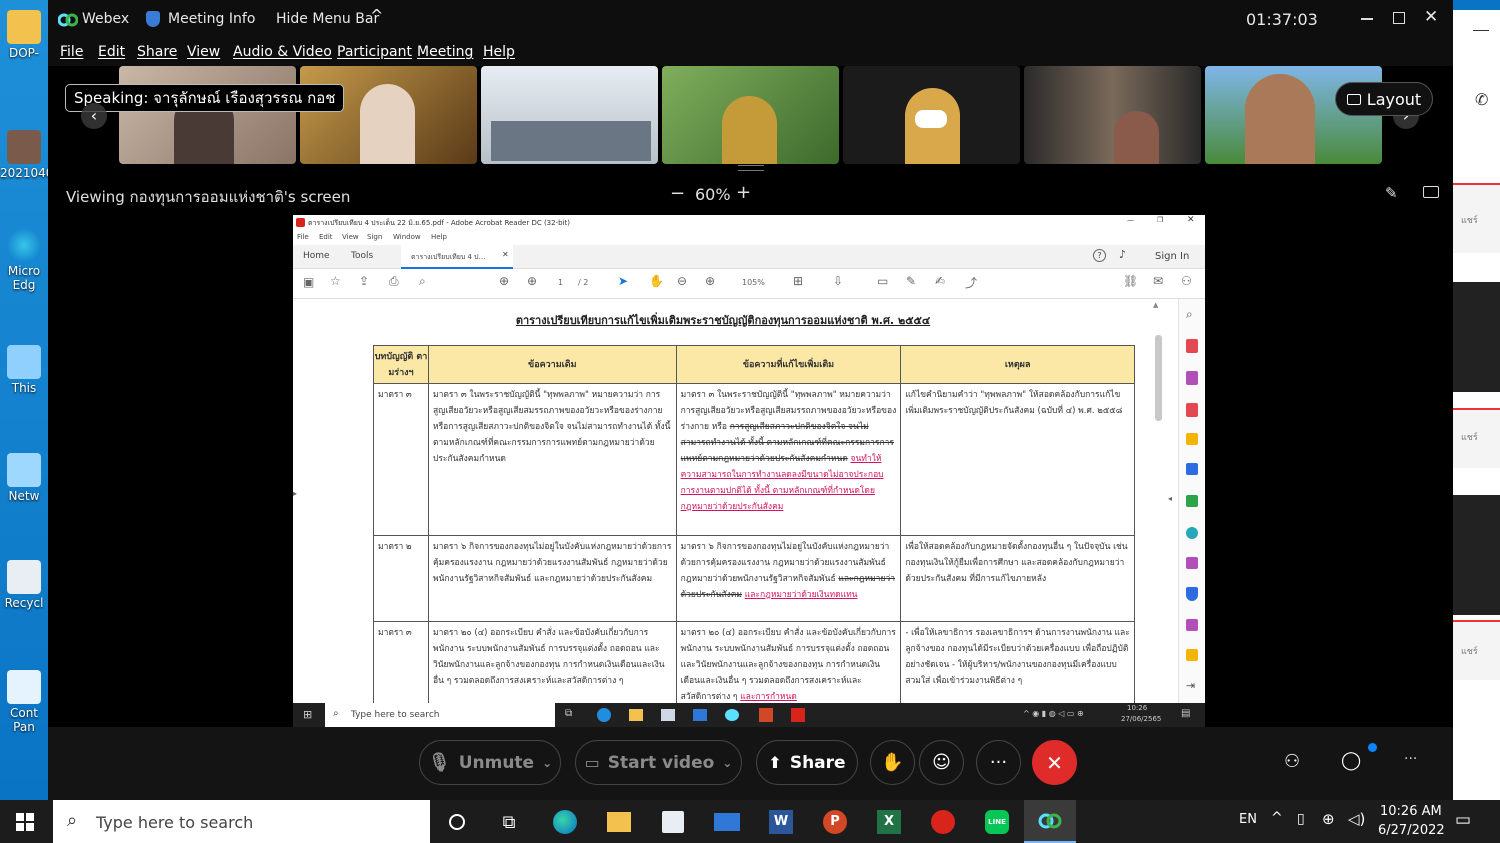 This screenshot has width=1500, height=843. What do you see at coordinates (998, 762) in the screenshot?
I see `more-options-button: ···` at bounding box center [998, 762].